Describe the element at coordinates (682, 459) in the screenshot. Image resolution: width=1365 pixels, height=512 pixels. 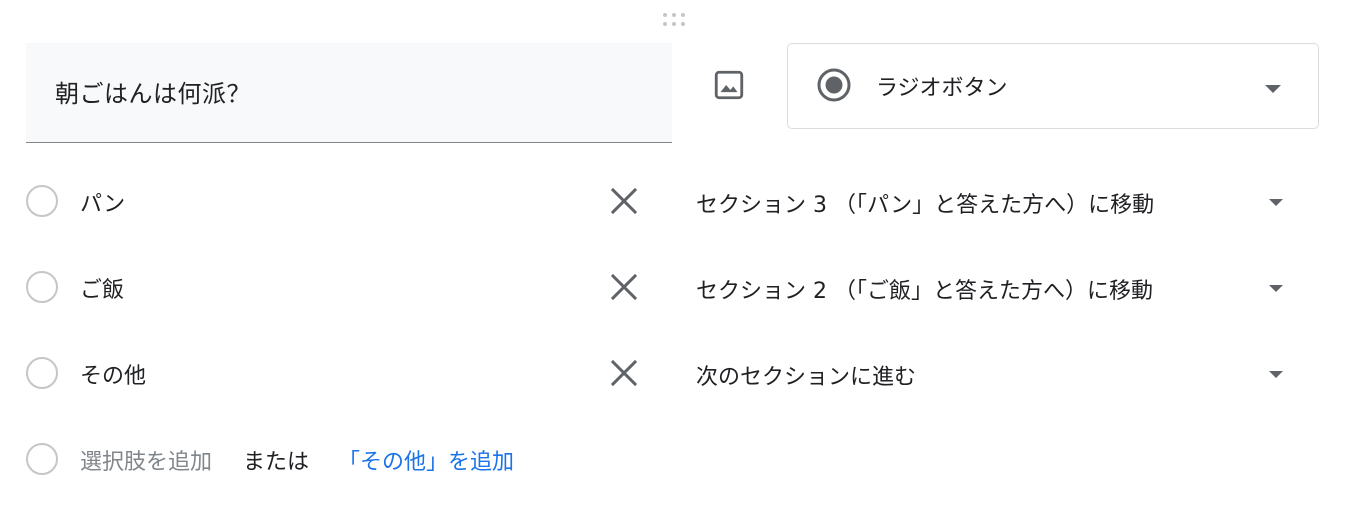
I see `add-option-row: 選択肢を追加 または 「その他」を追加` at that location.